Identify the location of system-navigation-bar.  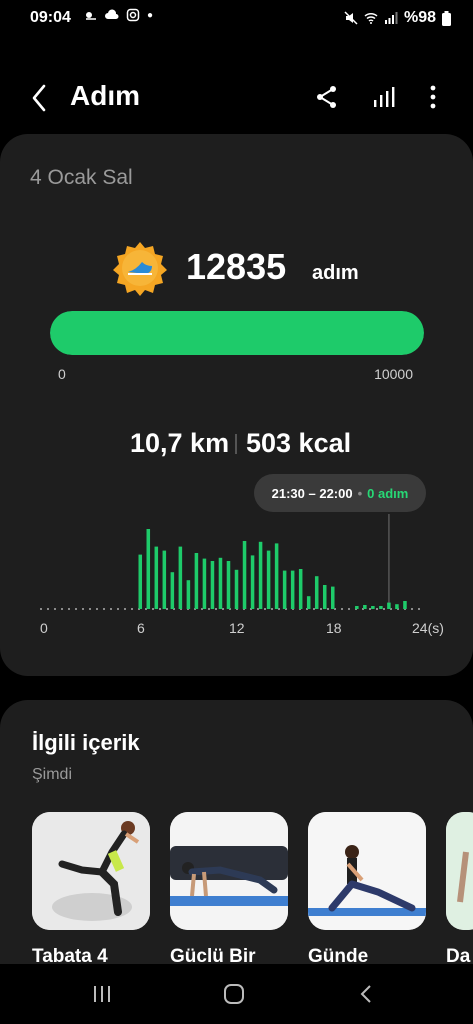
(236, 994).